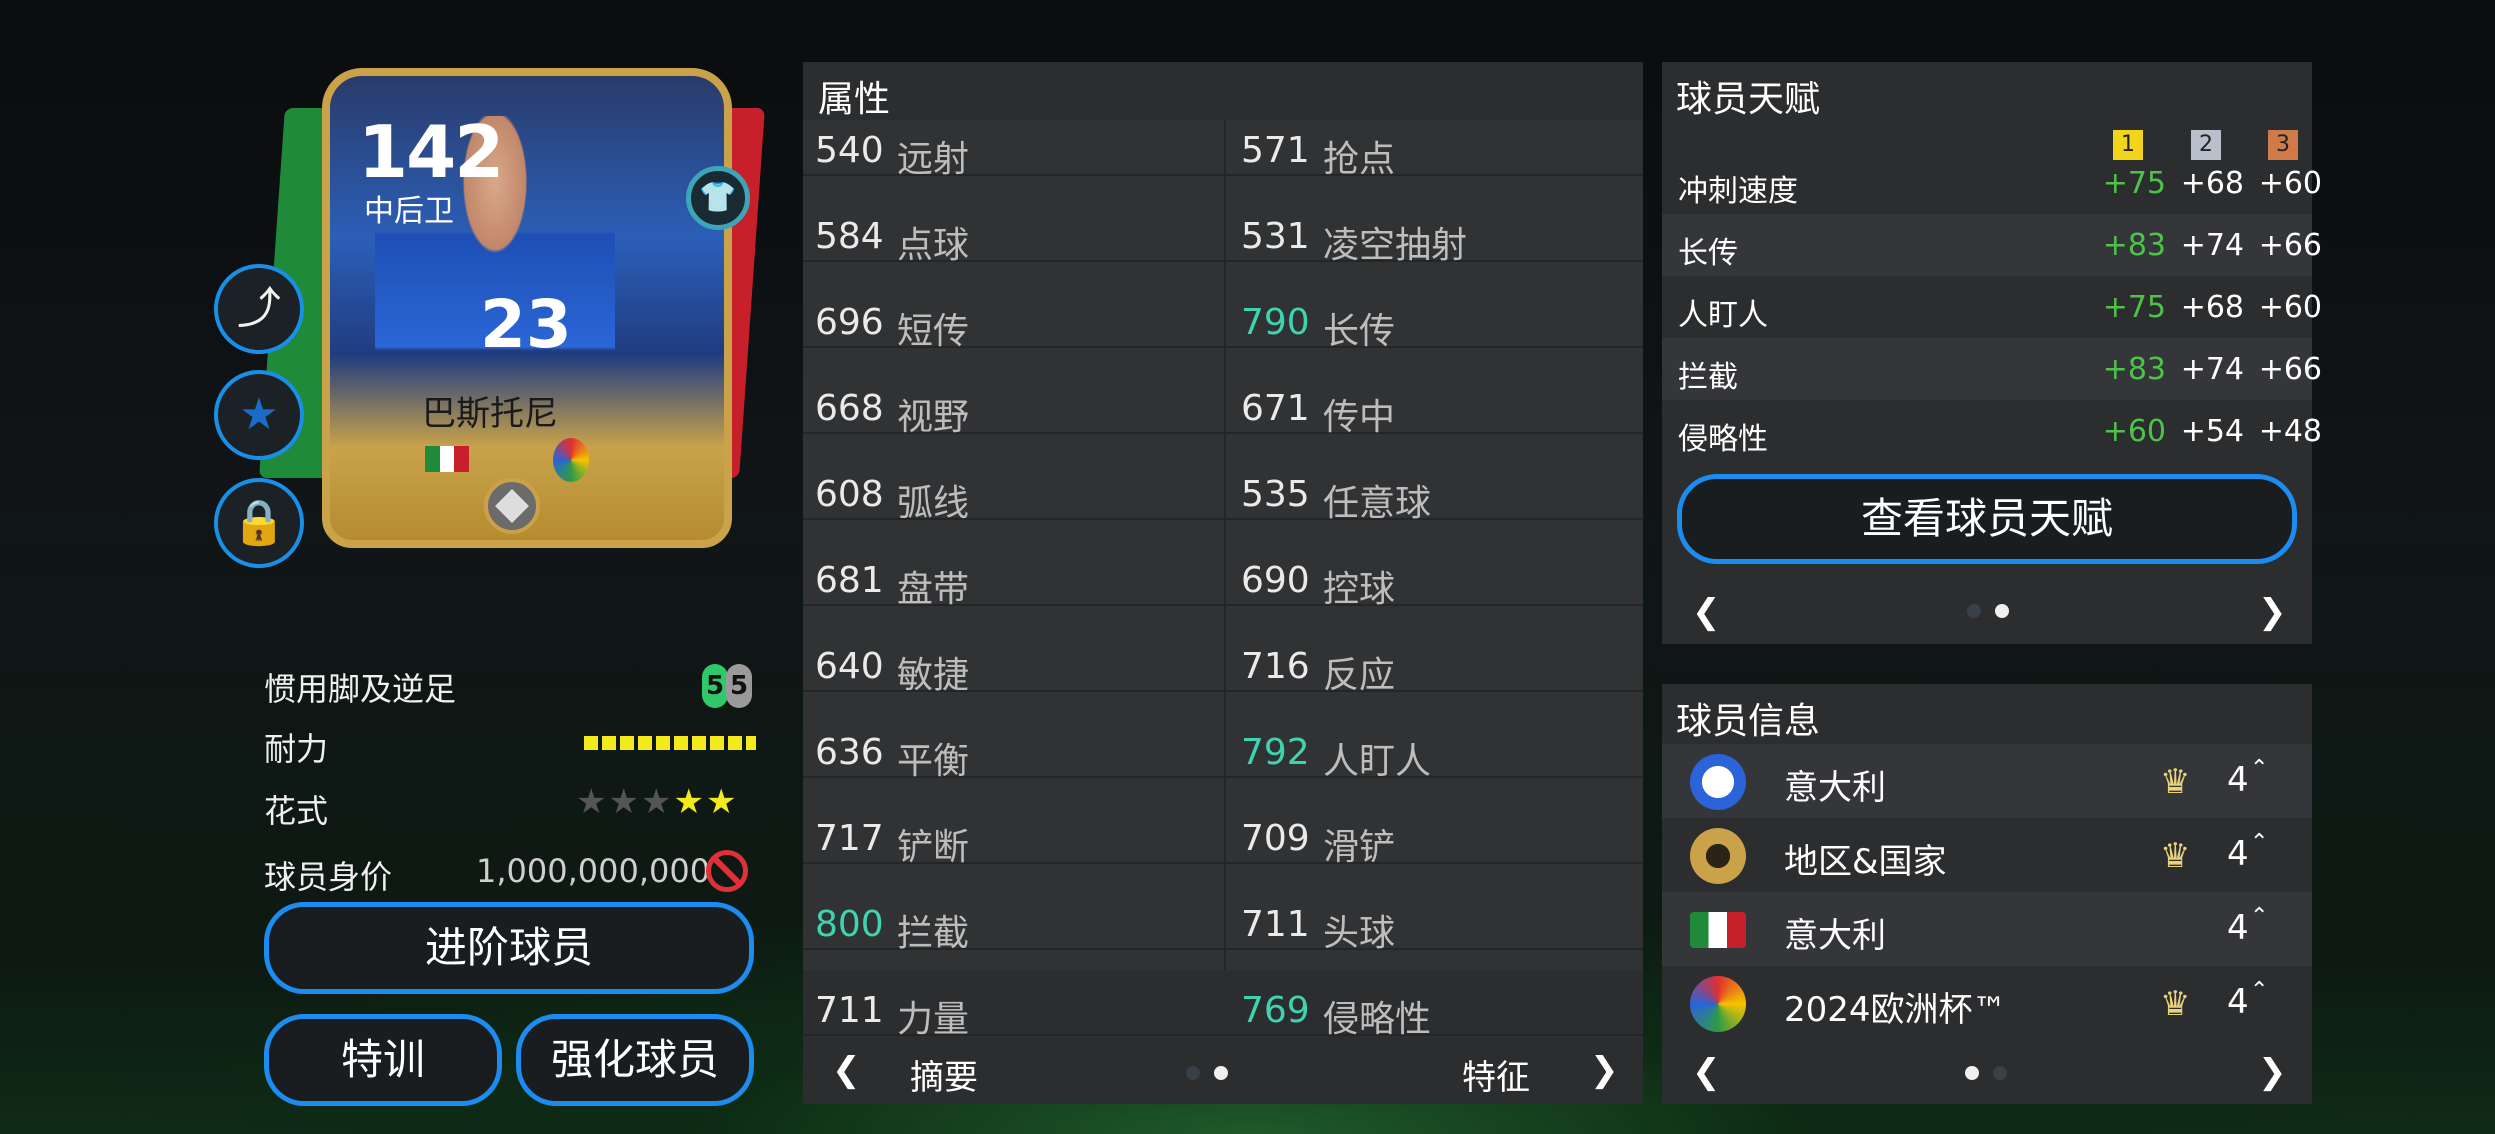 Image resolution: width=2495 pixels, height=1134 pixels. Describe the element at coordinates (571, 460) in the screenshot. I see `euro2024-icon` at that location.